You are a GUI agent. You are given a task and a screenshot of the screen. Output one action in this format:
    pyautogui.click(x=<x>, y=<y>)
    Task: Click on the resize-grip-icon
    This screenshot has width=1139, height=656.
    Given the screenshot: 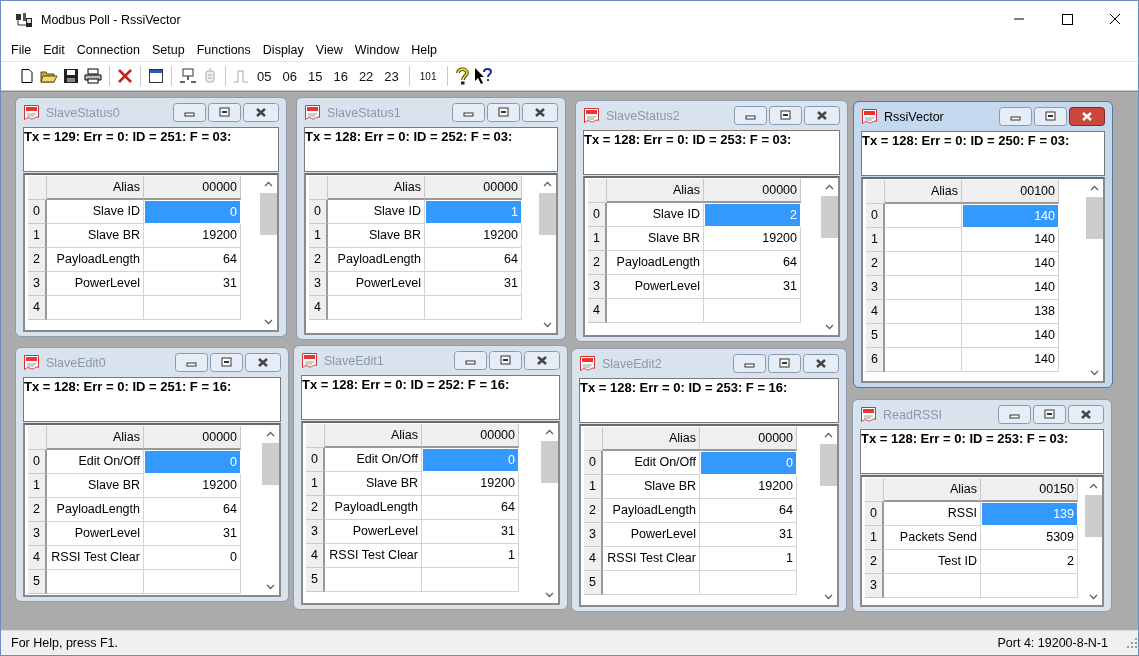 What is the action you would take?
    pyautogui.click(x=1132, y=643)
    